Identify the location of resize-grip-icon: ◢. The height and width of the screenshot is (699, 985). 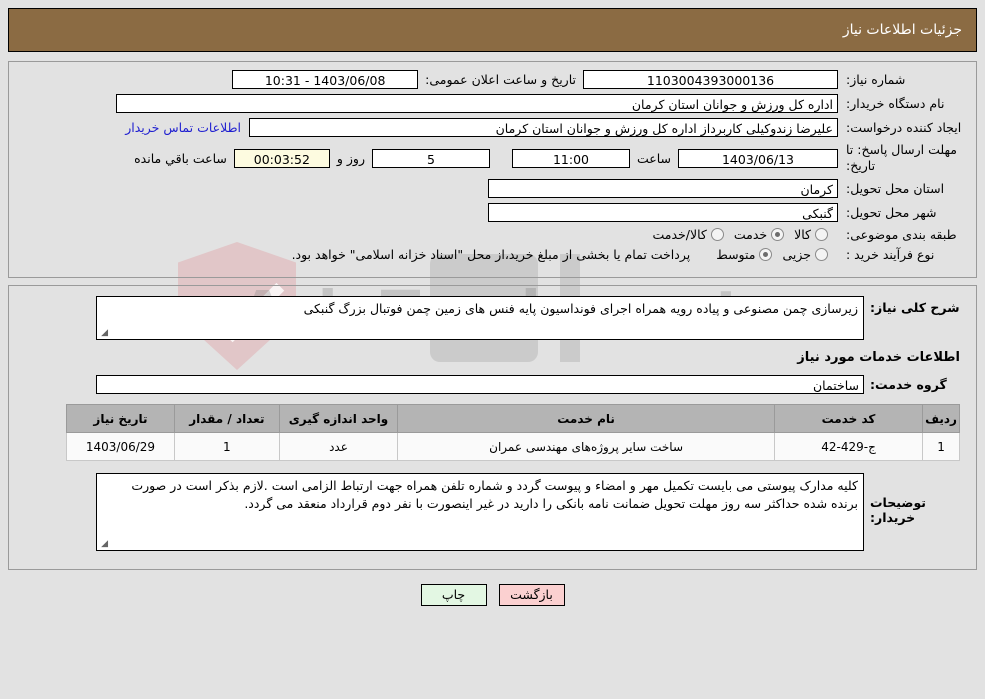
(103, 333).